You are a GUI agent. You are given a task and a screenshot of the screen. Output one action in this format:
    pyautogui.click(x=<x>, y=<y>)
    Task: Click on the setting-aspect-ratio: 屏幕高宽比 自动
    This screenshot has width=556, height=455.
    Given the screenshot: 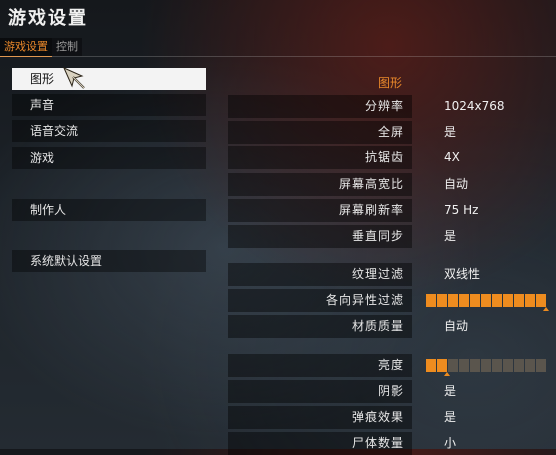 What is the action you would take?
    pyautogui.click(x=392, y=184)
    